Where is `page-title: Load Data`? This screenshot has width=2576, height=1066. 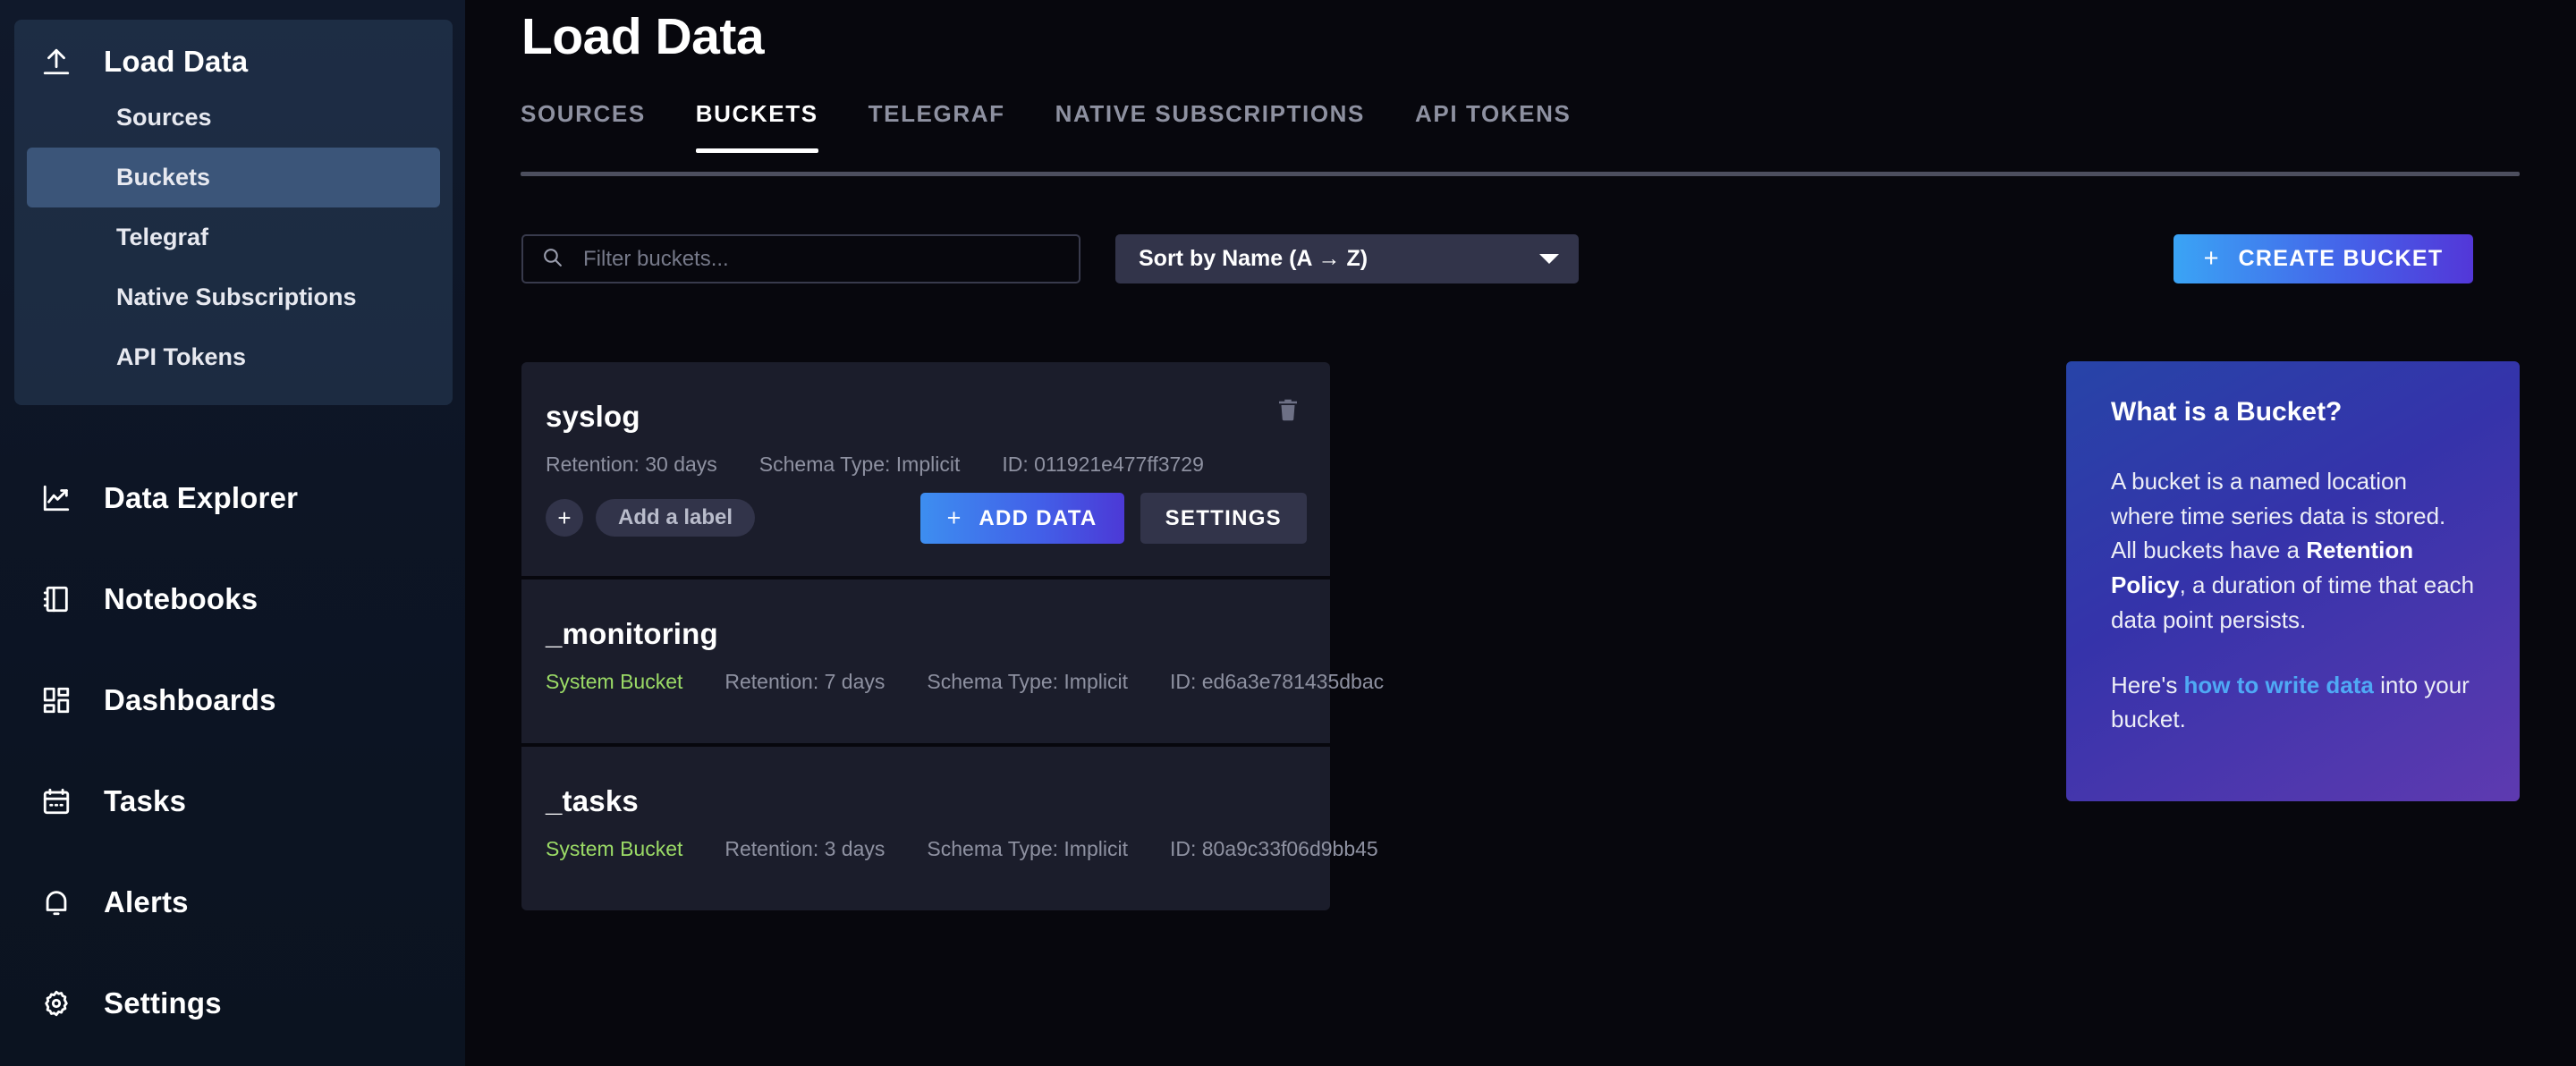 page-title: Load Data is located at coordinates (643, 36).